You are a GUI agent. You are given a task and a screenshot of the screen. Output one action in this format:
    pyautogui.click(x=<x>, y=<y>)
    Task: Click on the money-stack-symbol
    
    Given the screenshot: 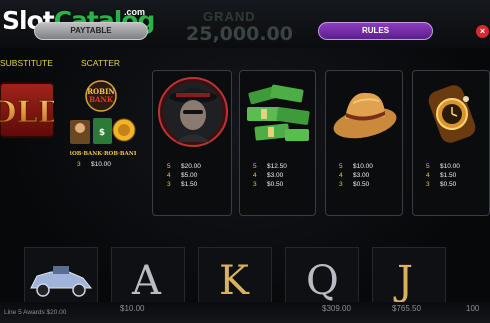 What is the action you would take?
    pyautogui.click(x=278, y=112)
    